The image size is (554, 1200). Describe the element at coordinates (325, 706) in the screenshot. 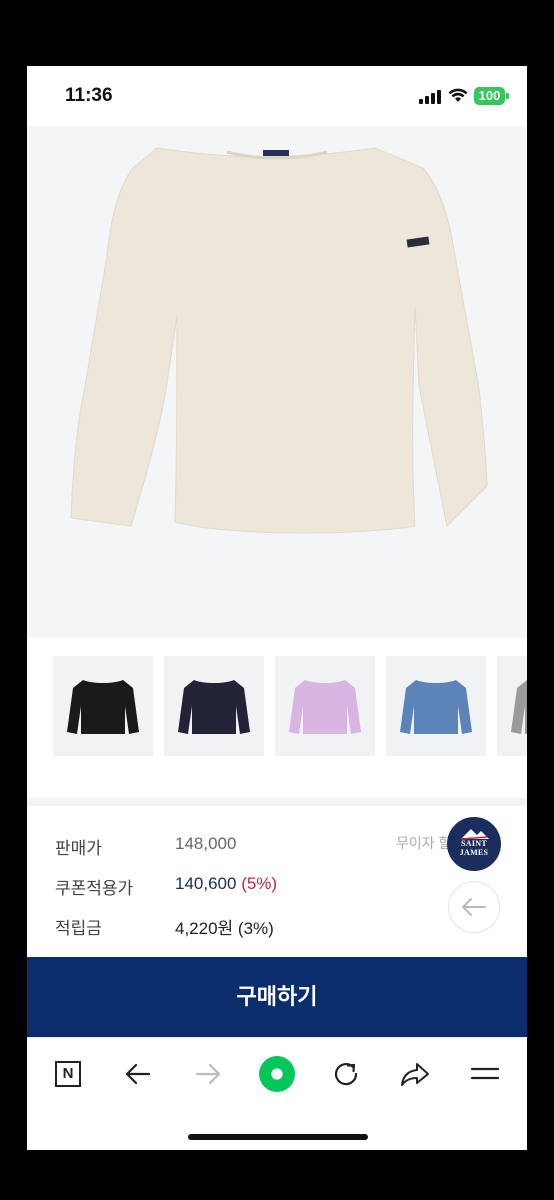

I see `color-thumb-lilac` at that location.